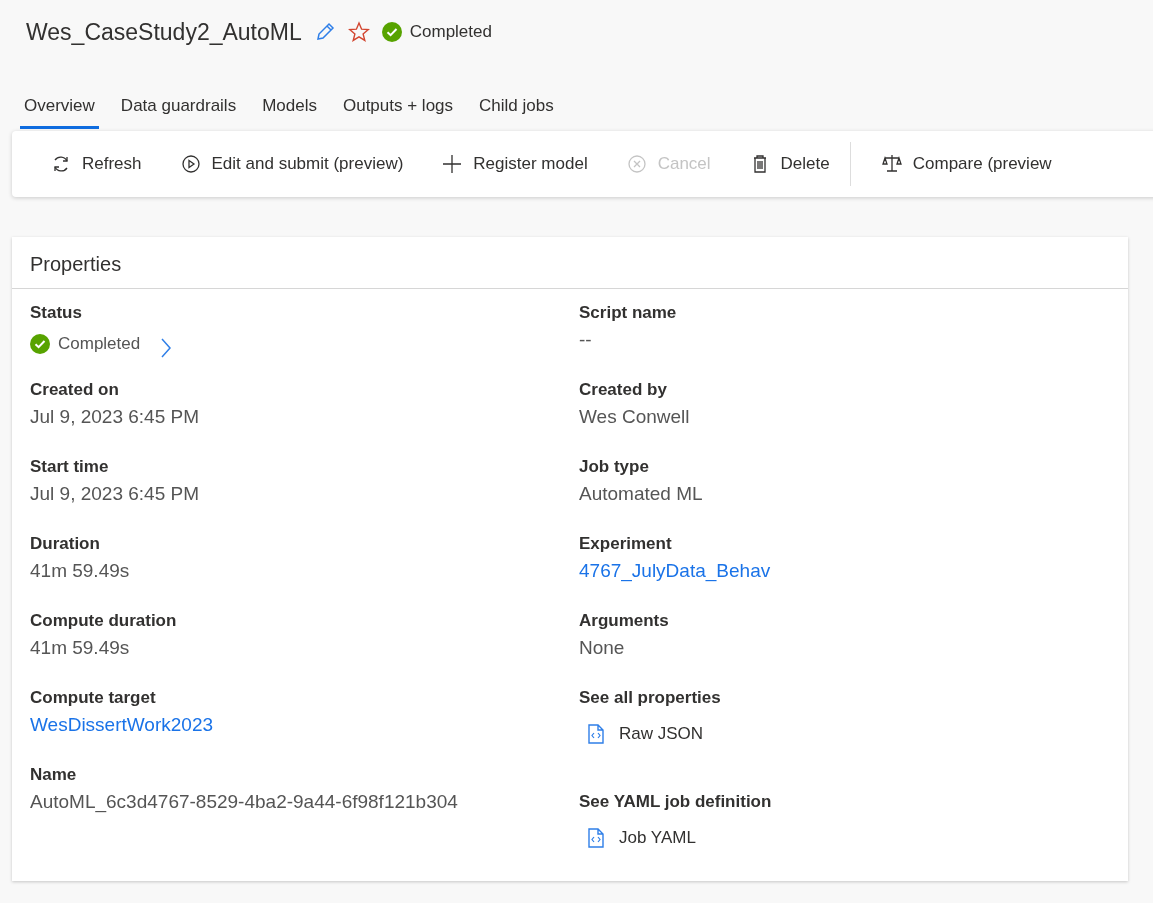 This screenshot has width=1153, height=903. I want to click on close-circle-icon, so click(636, 164).